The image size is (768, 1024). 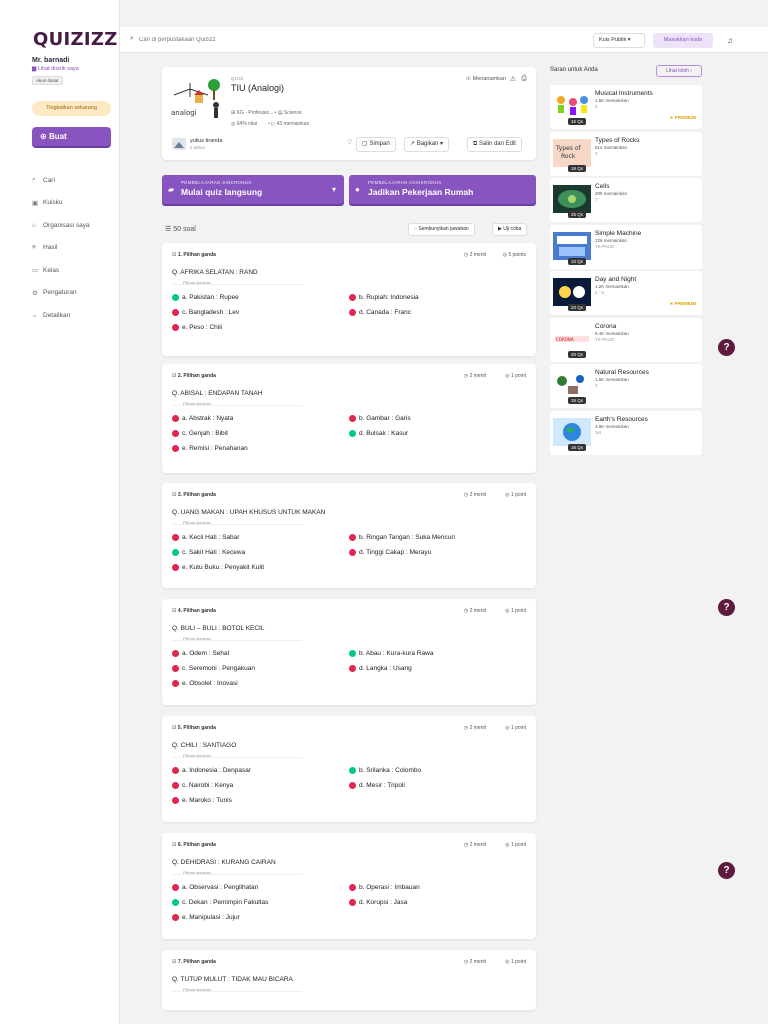 What do you see at coordinates (376, 144) in the screenshot?
I see `save-button: ▢ Simpan` at bounding box center [376, 144].